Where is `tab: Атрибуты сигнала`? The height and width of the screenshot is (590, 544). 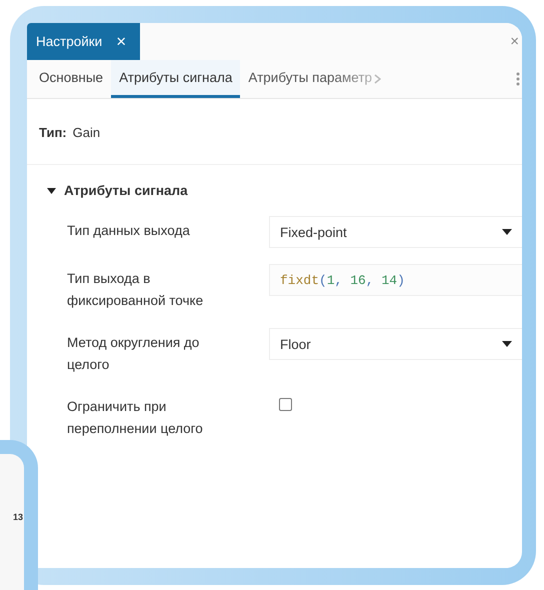 tab: Атрибуты сигнала is located at coordinates (175, 79).